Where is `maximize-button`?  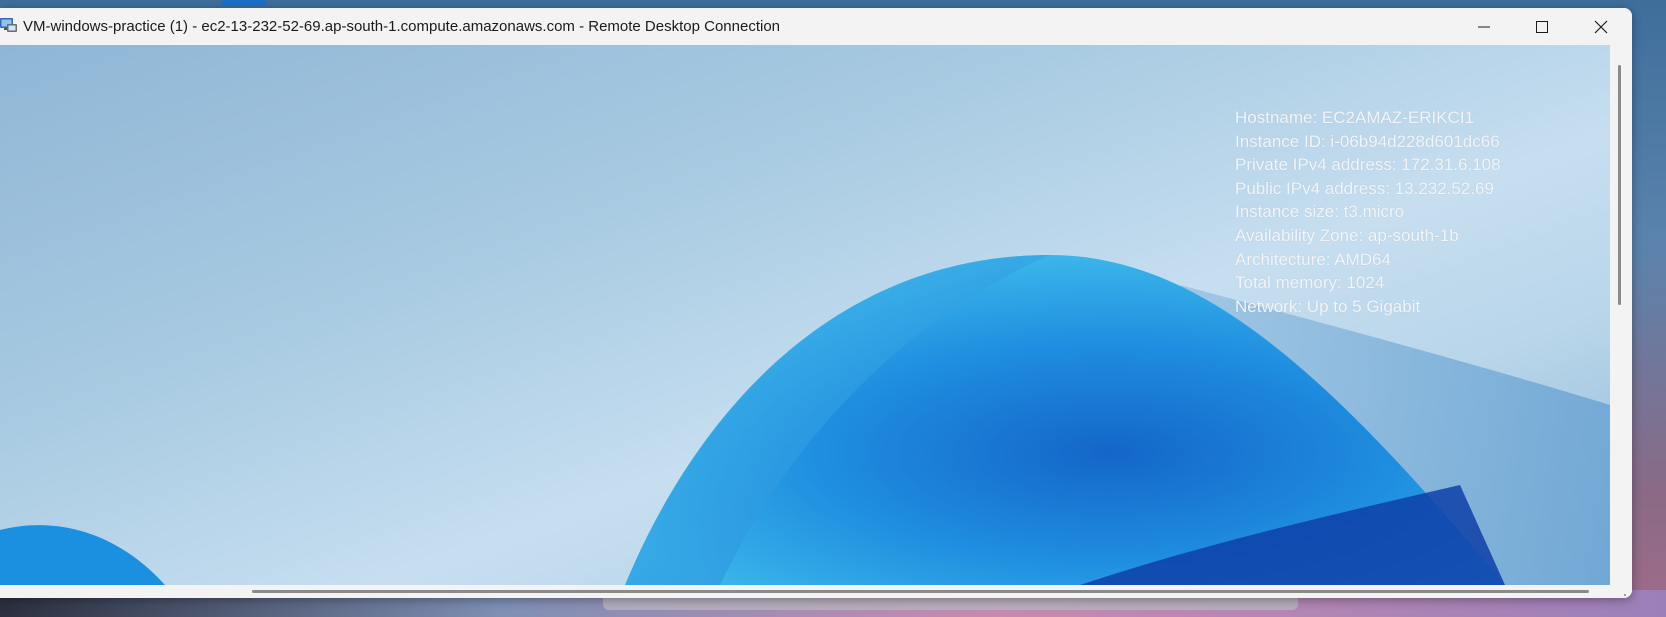 maximize-button is located at coordinates (1542, 26).